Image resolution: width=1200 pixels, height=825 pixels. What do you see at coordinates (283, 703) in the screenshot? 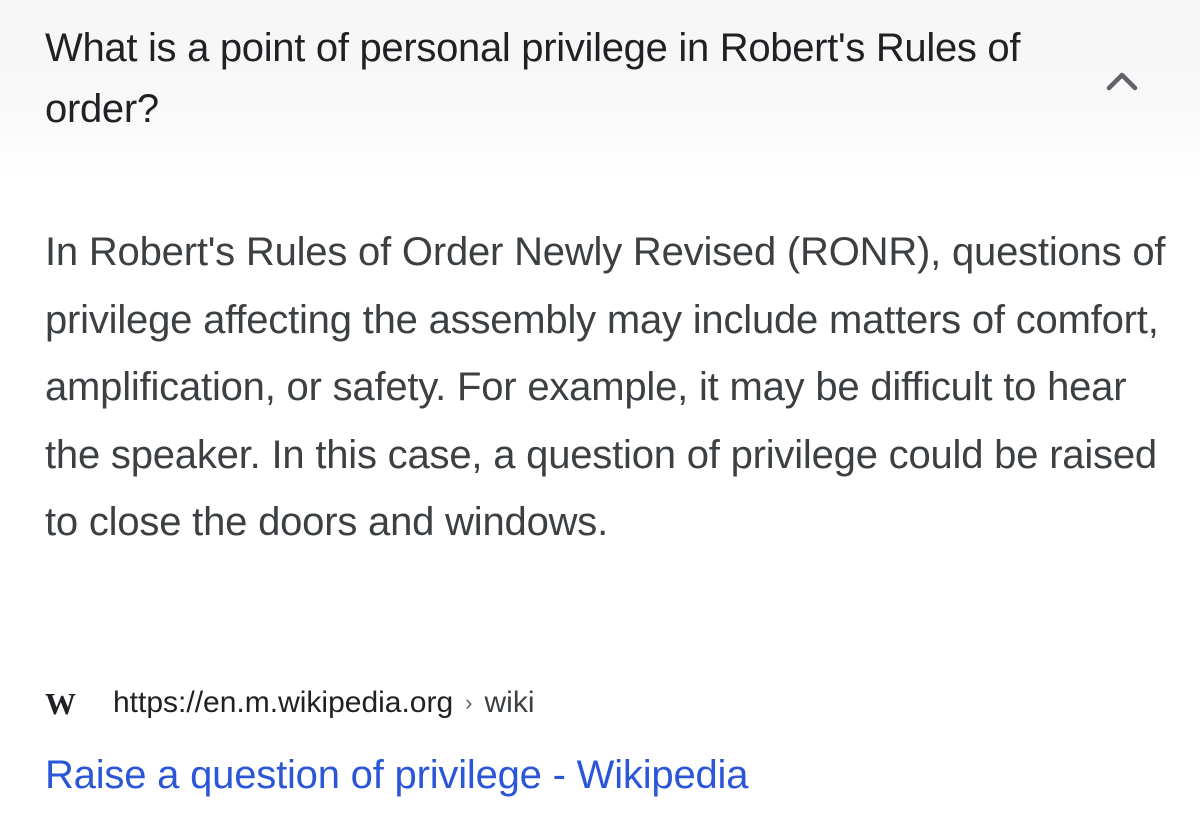
I see `source-url: https://en.m.wikipedia.org` at bounding box center [283, 703].